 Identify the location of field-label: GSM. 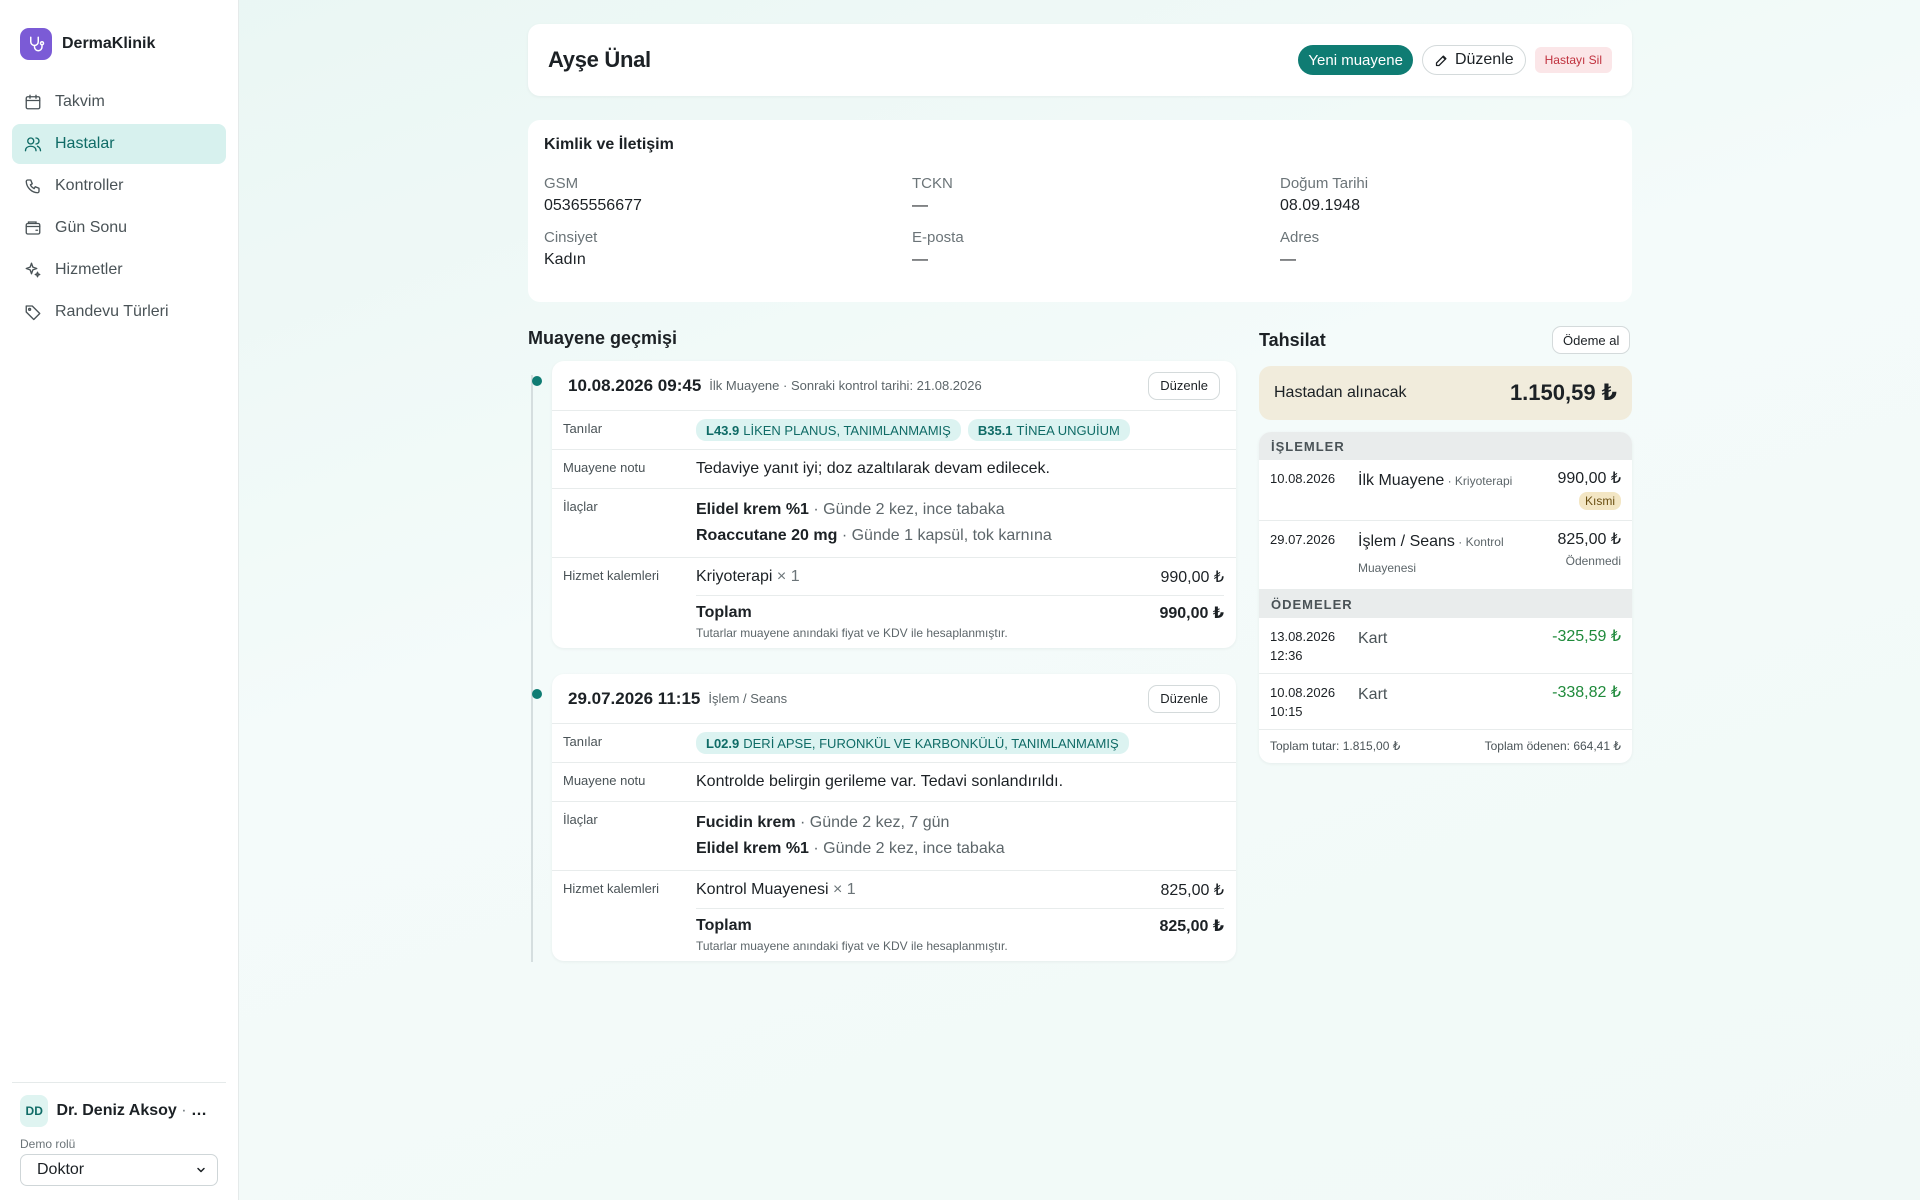
(561, 183).